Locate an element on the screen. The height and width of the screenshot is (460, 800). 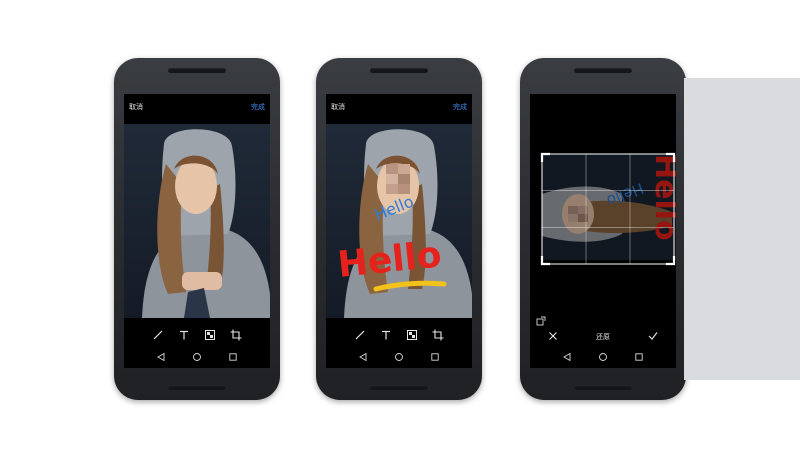
rotated-photo: Hello Hello is located at coordinates (603, 221).